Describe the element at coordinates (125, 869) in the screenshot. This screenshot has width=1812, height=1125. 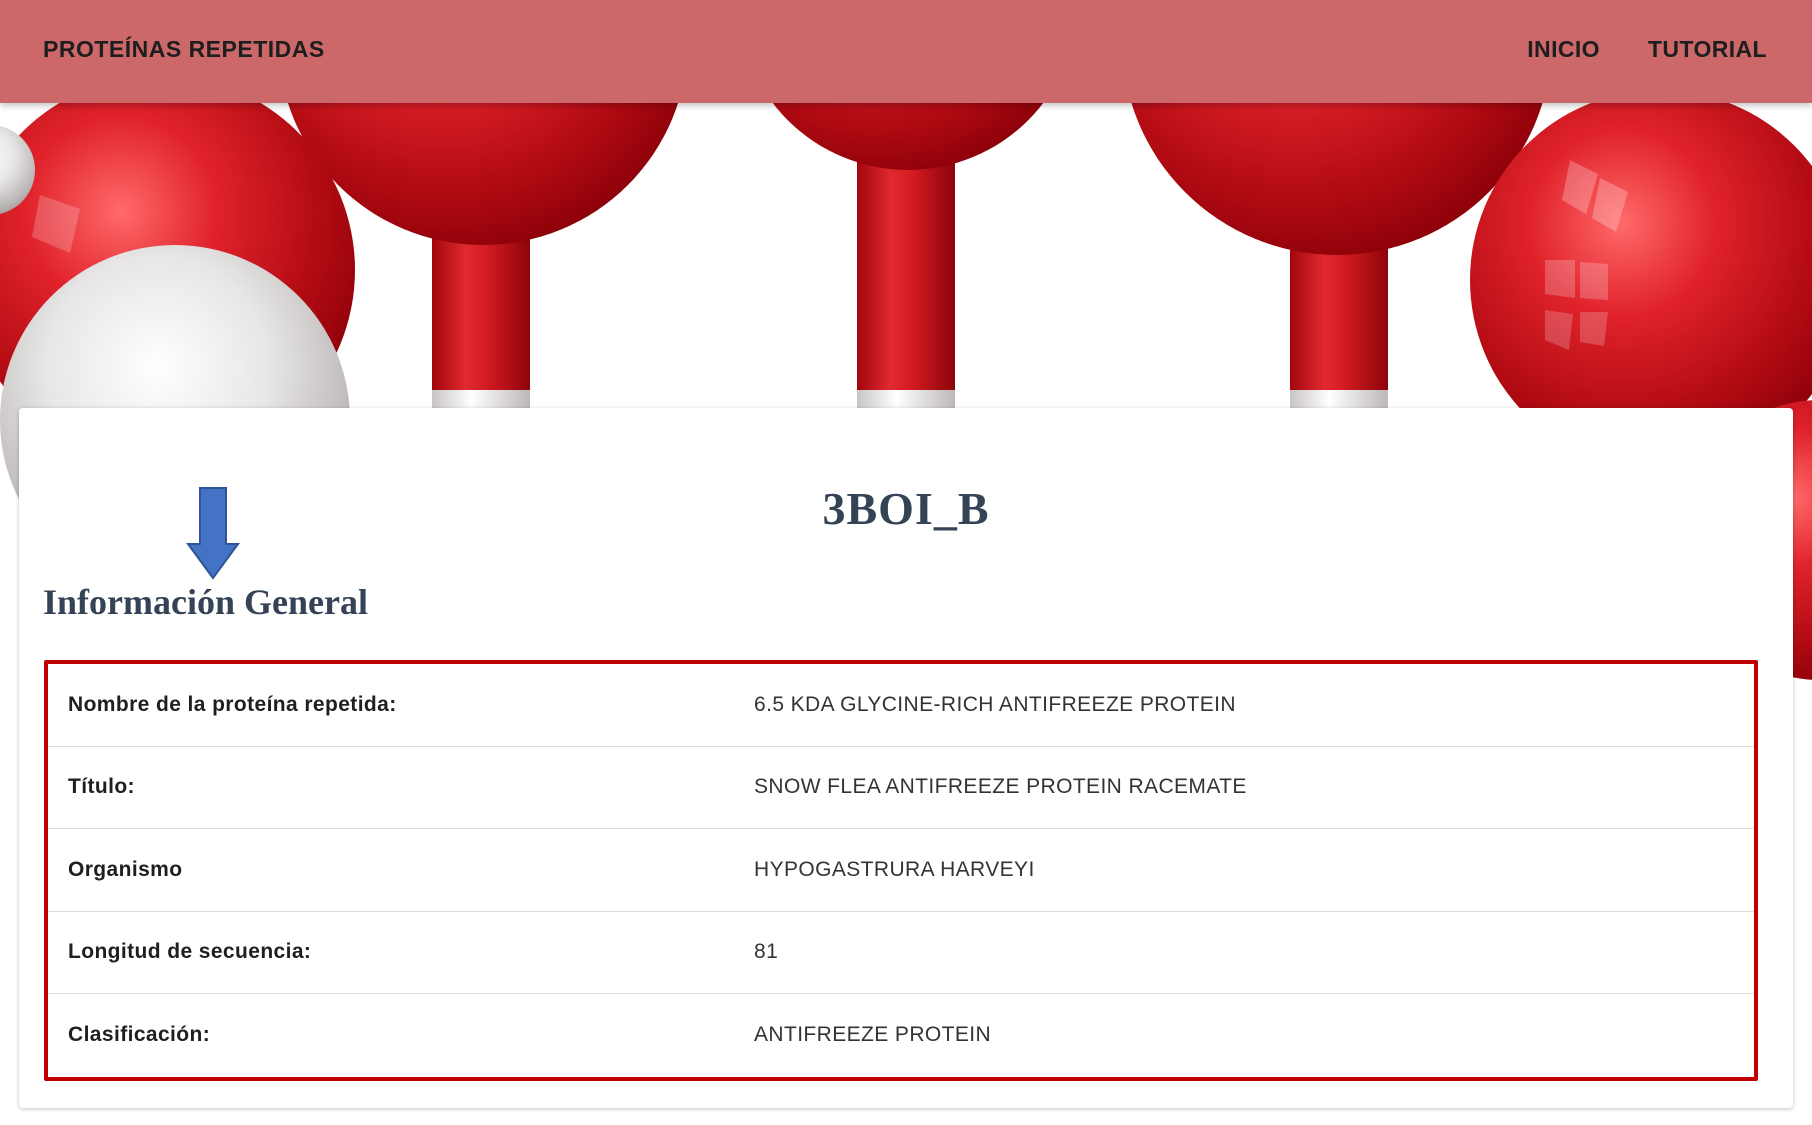
I see `row-label-organismo: Organismo` at that location.